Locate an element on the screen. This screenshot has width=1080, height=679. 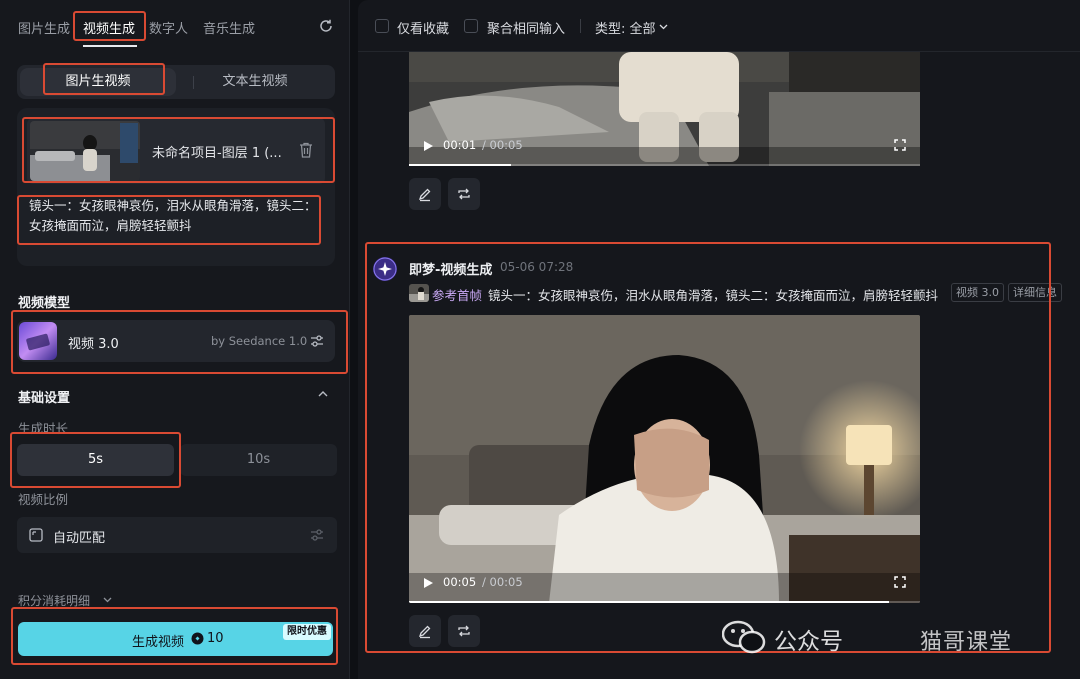
chevron-up-icon is located at coordinates (323, 394).